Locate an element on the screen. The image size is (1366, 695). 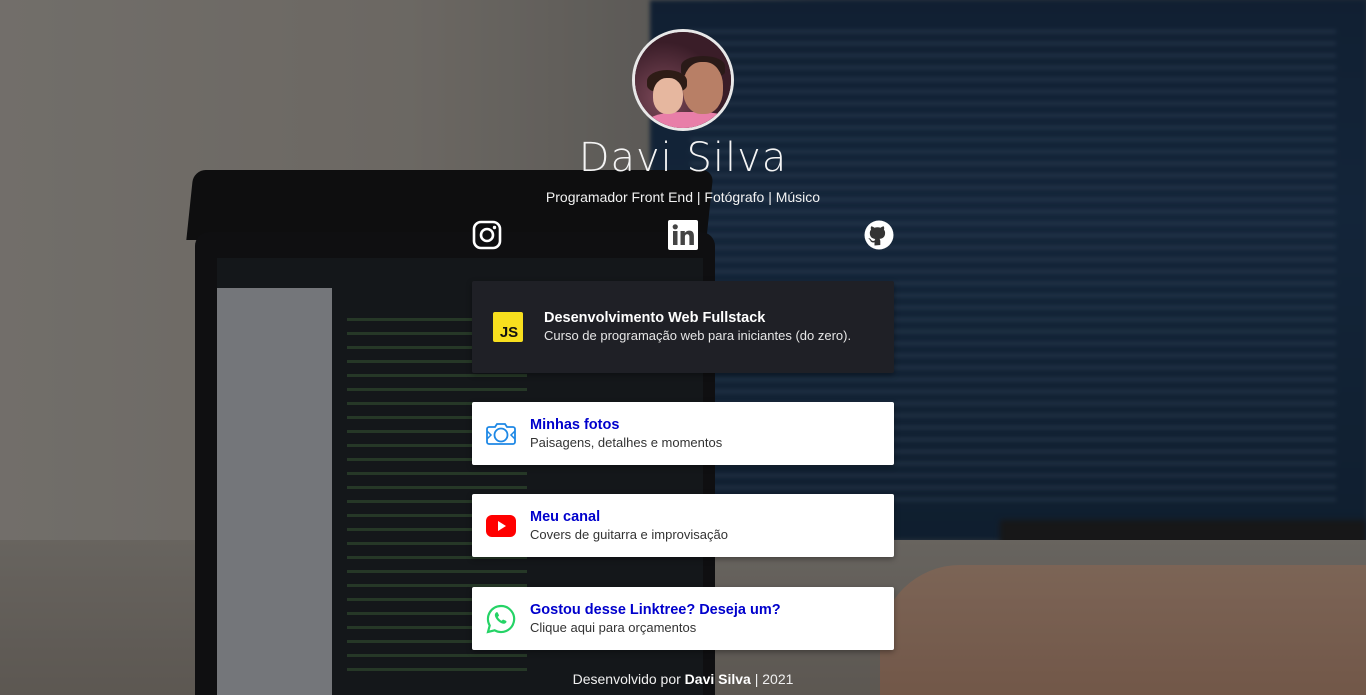
svg-text: JS is located at coordinates (509, 332).